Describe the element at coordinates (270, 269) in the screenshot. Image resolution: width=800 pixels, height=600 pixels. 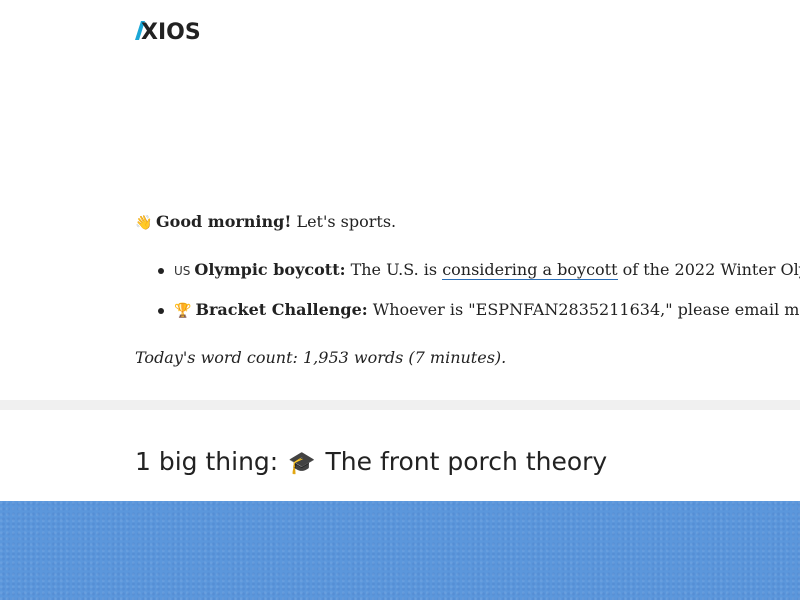
I see `bullet-bold: Olympic boycott:` at that location.